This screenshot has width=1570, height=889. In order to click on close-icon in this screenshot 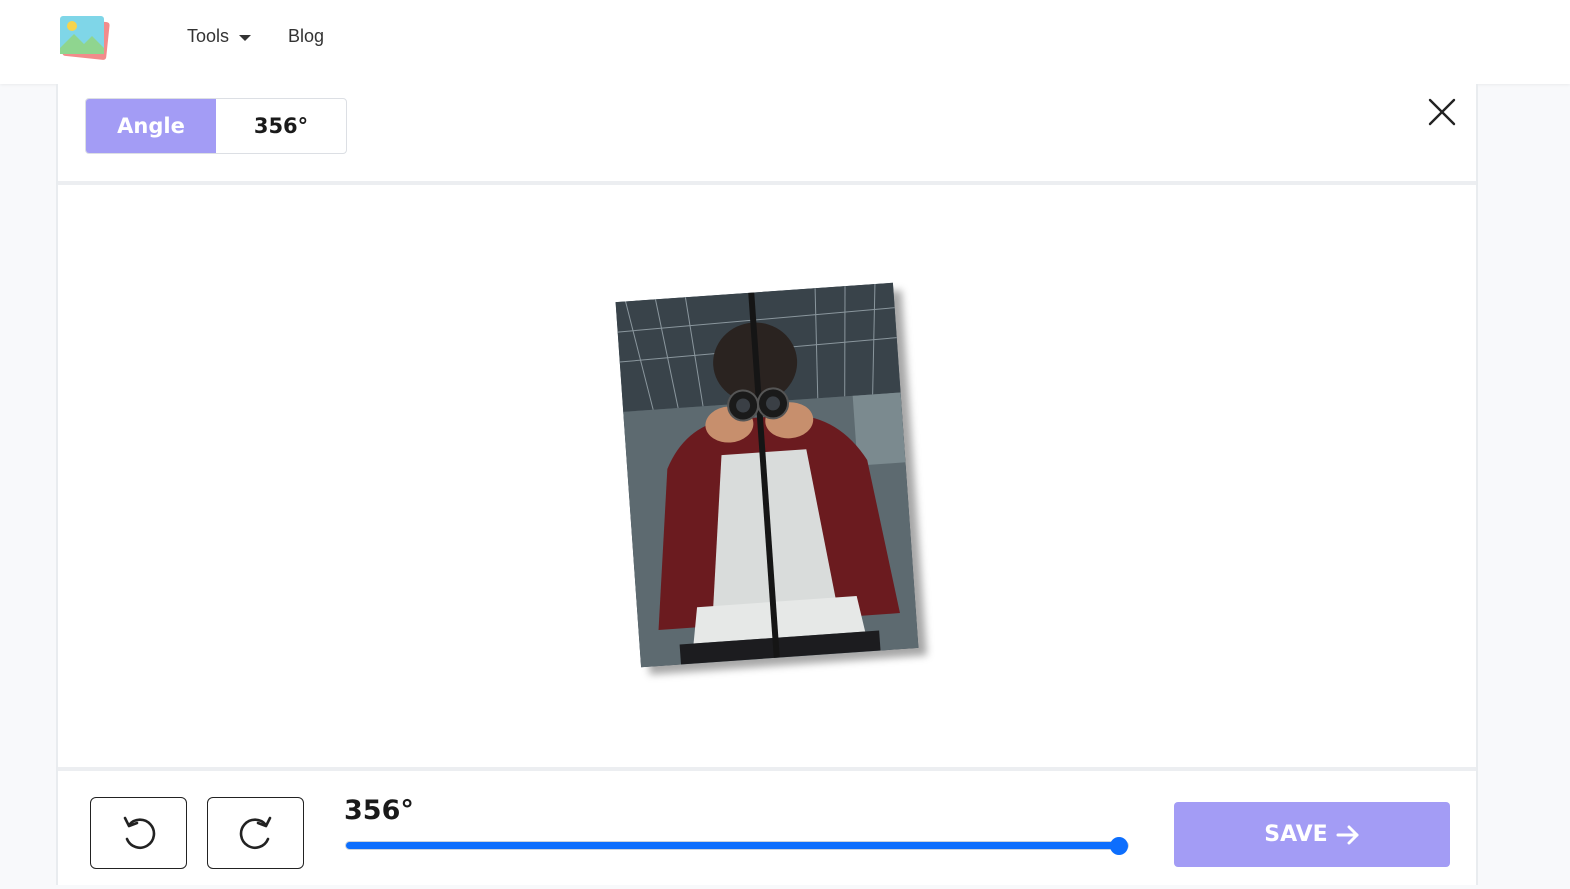, I will do `click(1442, 112)`.